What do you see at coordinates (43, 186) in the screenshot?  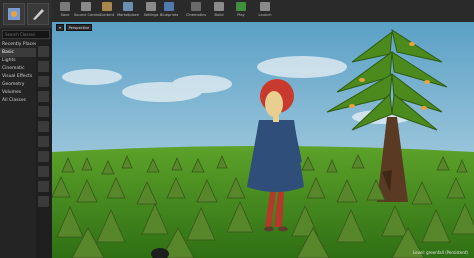 I see `cylinder-icon` at bounding box center [43, 186].